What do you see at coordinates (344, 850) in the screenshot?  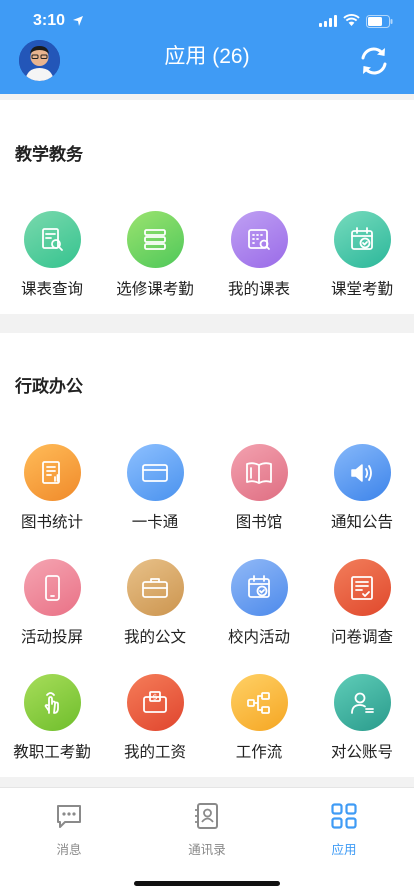 I see `tab-label: 应用` at bounding box center [344, 850].